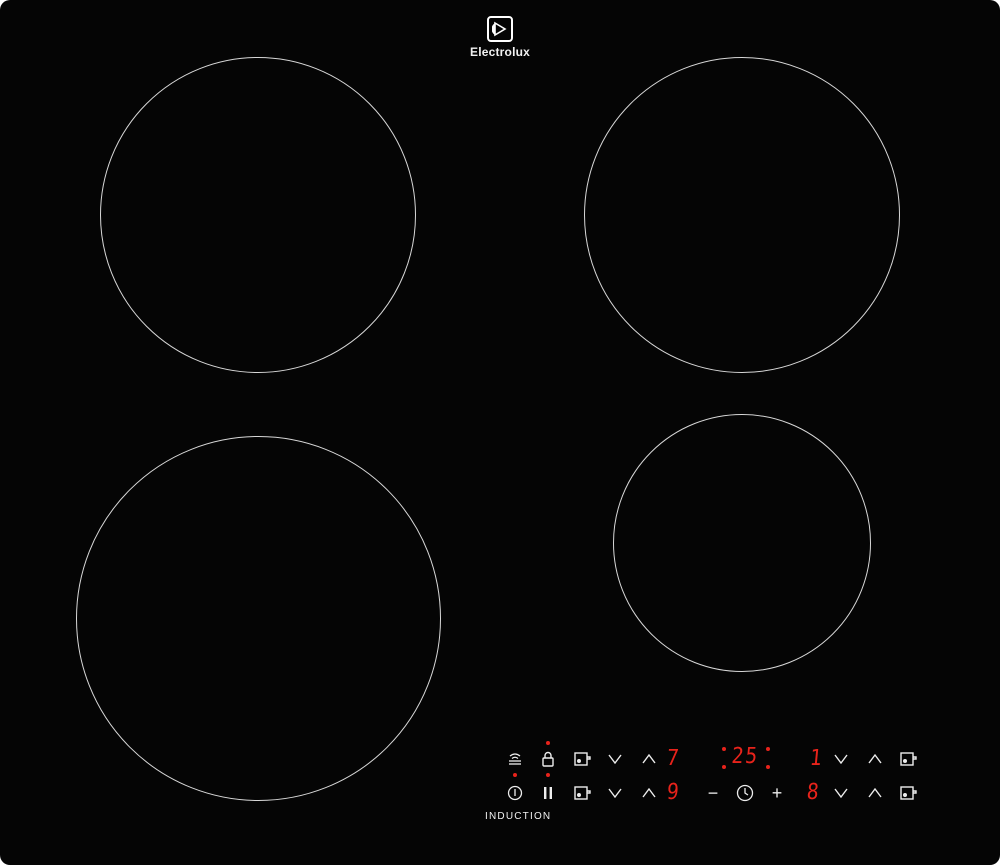  Describe the element at coordinates (812, 792) in the screenshot. I see `front-right-power-level: 8` at that location.